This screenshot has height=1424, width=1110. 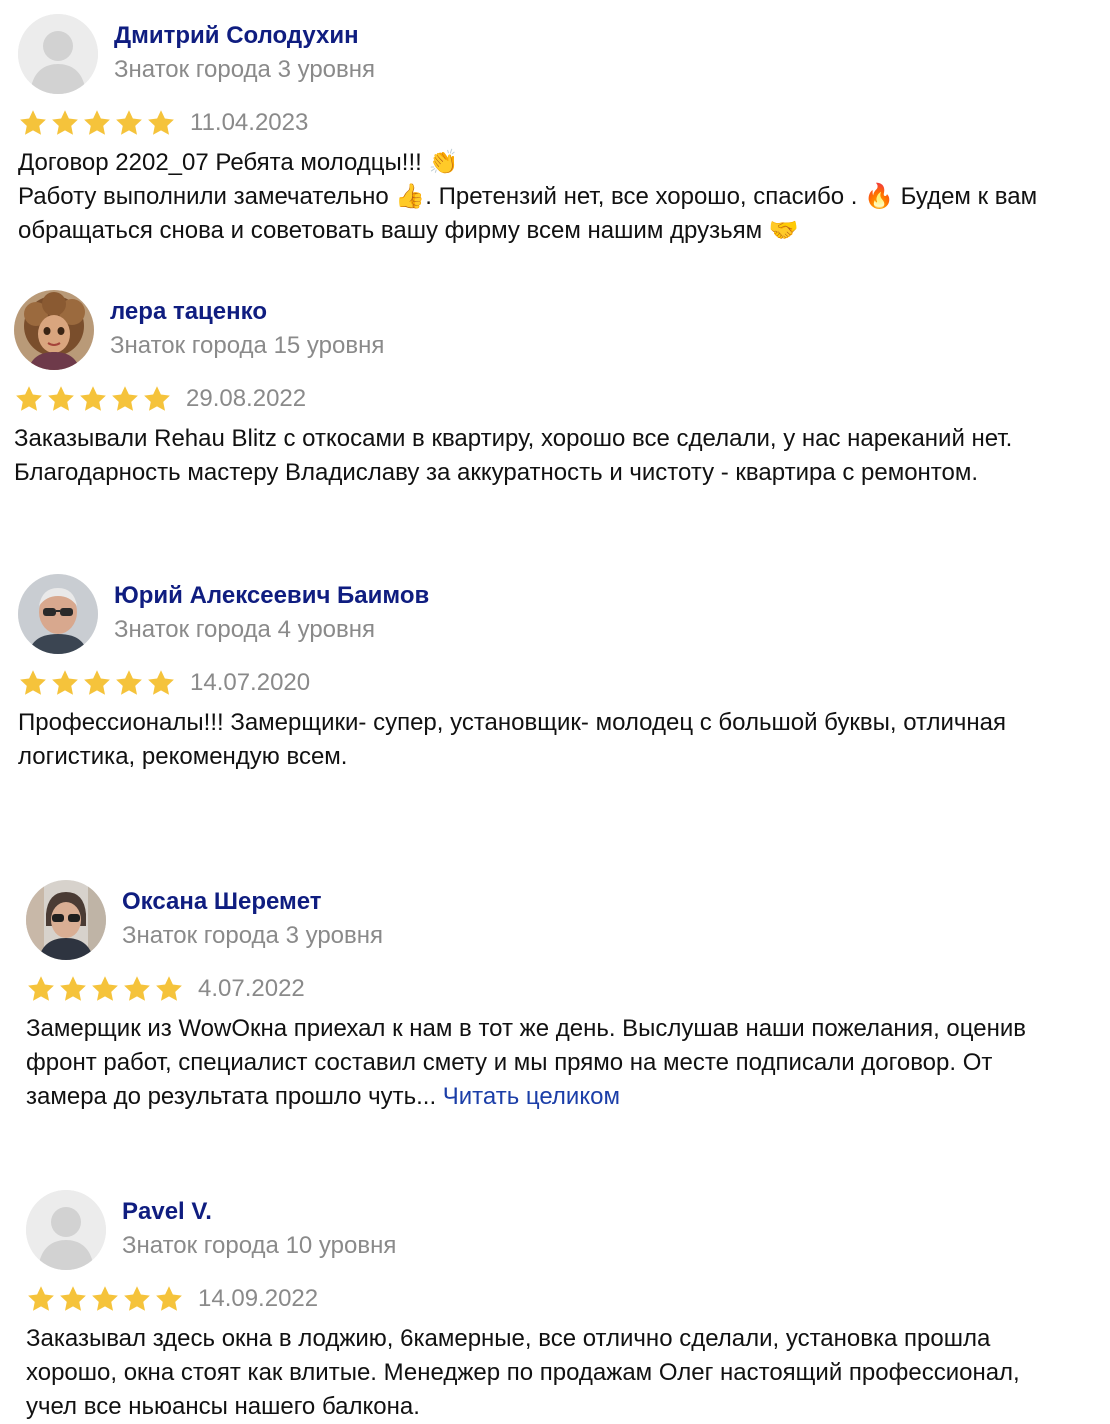 I want to click on reviewer-name: Pavel V., so click(x=167, y=1212).